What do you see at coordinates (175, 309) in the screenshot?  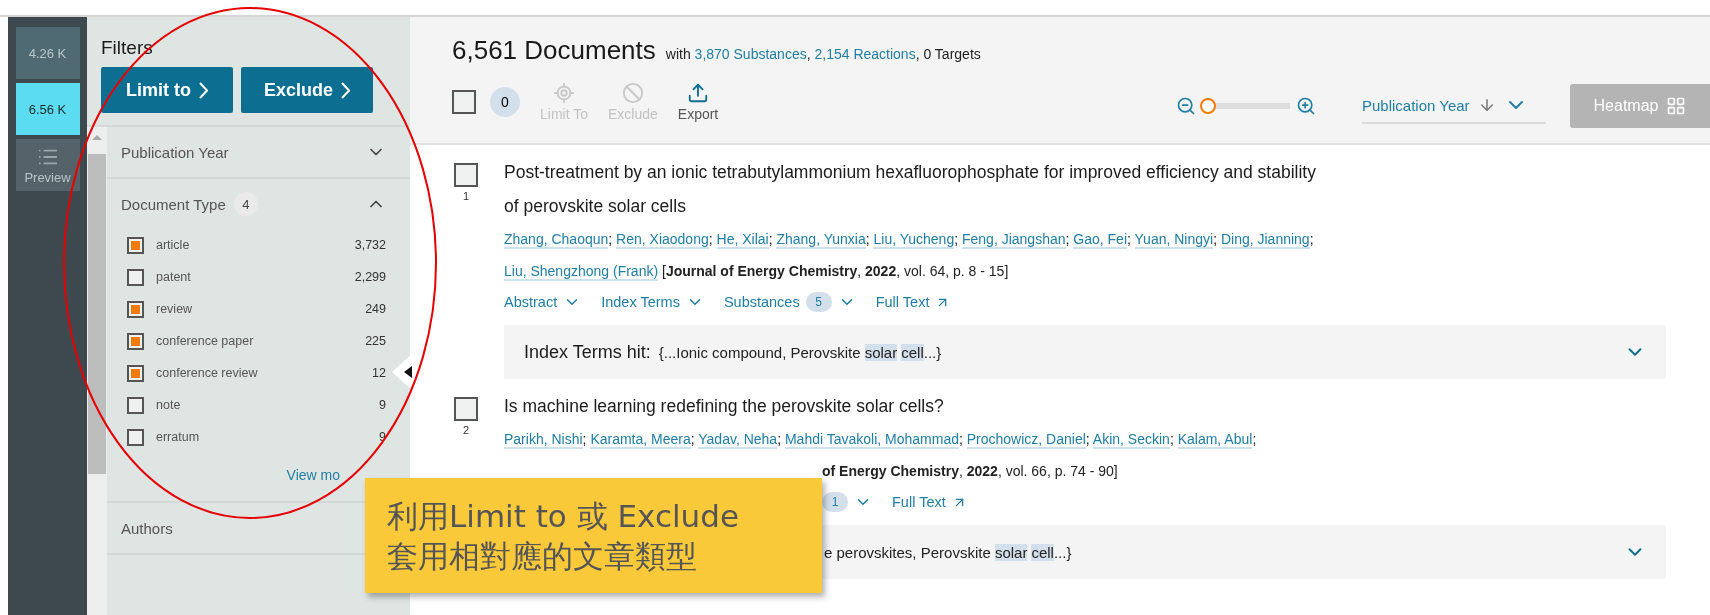 I see `filter-label: review` at bounding box center [175, 309].